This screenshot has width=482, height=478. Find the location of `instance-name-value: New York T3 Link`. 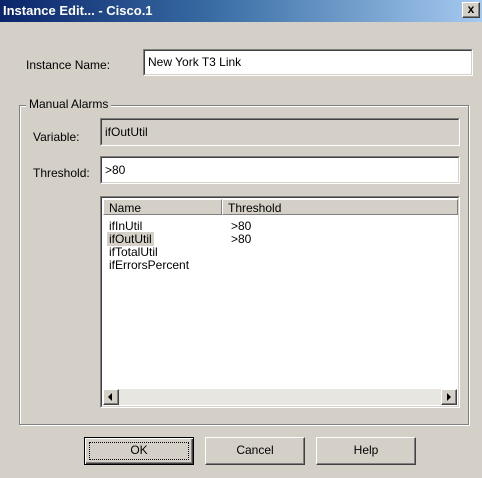

instance-name-value: New York T3 Link is located at coordinates (308, 62).